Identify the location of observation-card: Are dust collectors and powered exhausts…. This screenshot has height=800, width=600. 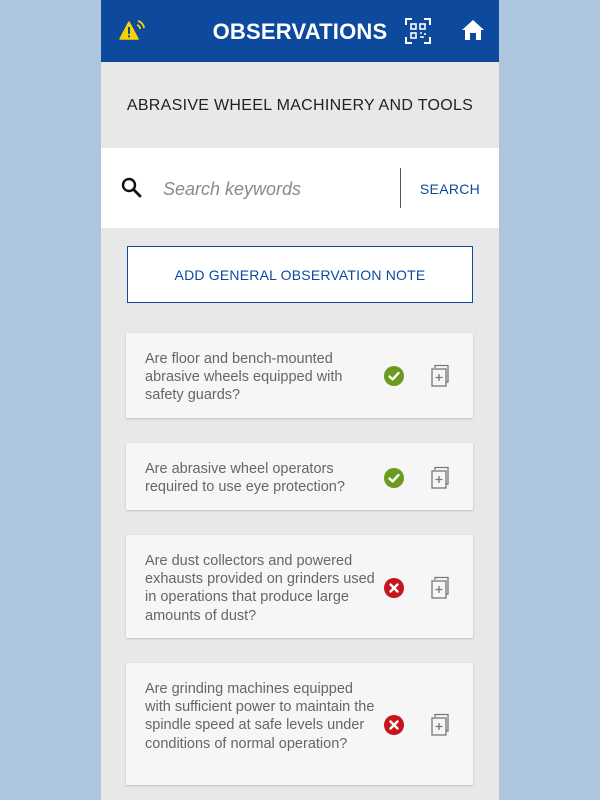
(299, 586).